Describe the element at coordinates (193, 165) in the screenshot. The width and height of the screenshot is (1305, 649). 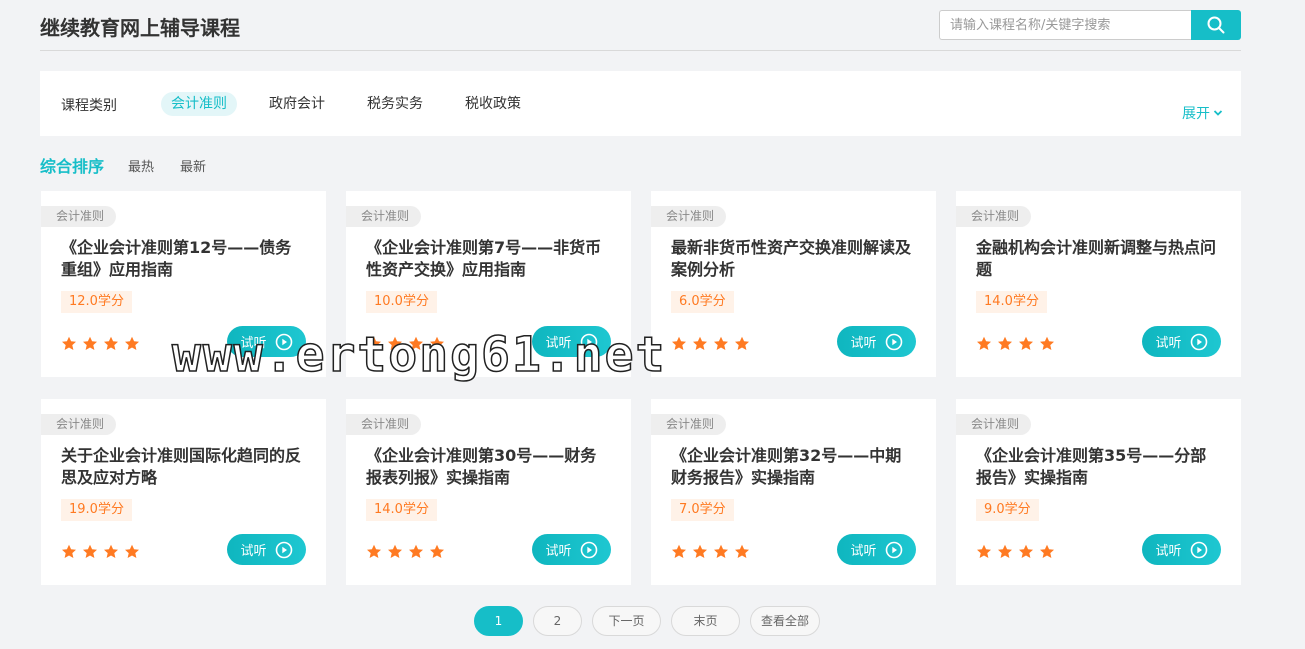
I see `sort-newest: 最新` at that location.